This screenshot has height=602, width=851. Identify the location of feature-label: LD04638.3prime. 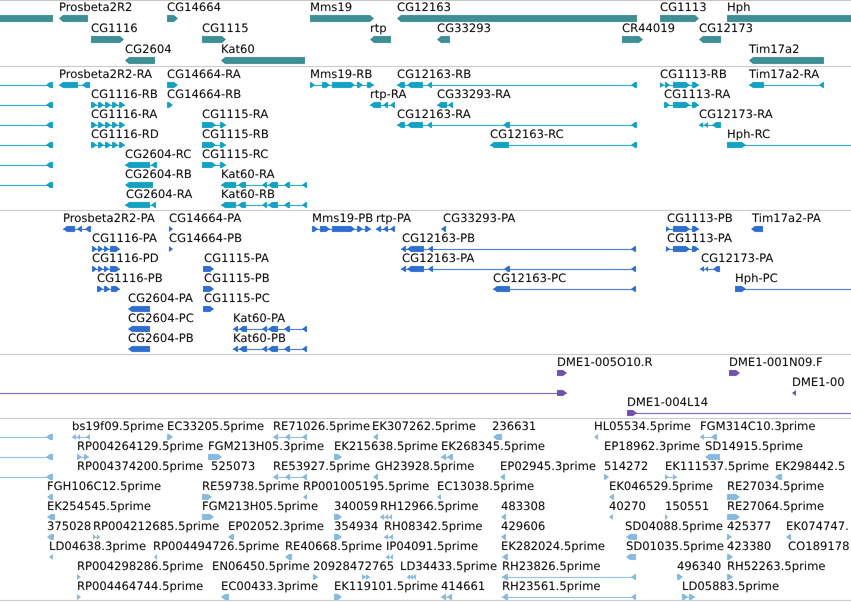
(97, 546).